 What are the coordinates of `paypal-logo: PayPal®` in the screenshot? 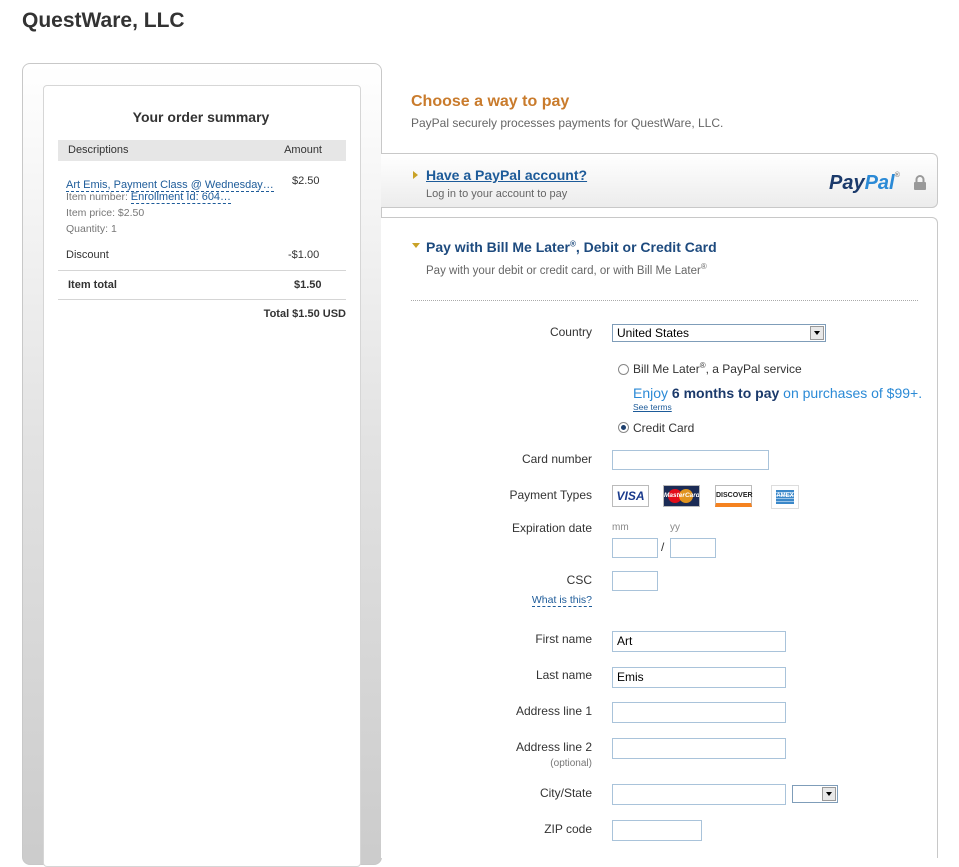 It's located at (864, 183).